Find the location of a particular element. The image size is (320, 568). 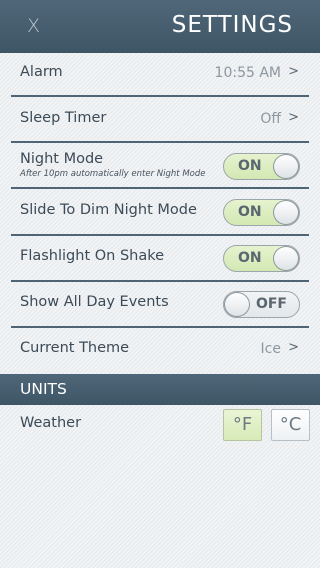

night-mode-label: Night Mode is located at coordinates (62, 159).